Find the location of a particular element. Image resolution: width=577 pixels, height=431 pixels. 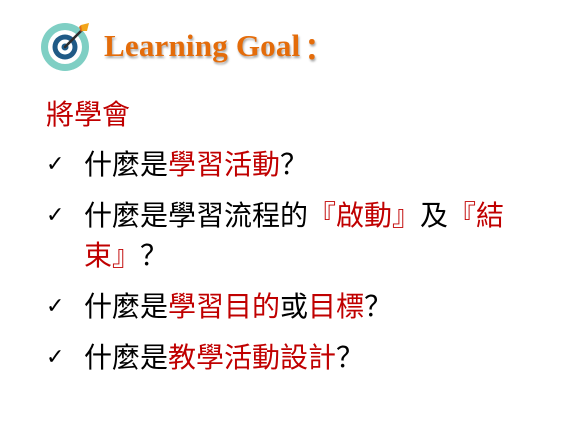

title-row: Learning Goal ： is located at coordinates (187, 46).